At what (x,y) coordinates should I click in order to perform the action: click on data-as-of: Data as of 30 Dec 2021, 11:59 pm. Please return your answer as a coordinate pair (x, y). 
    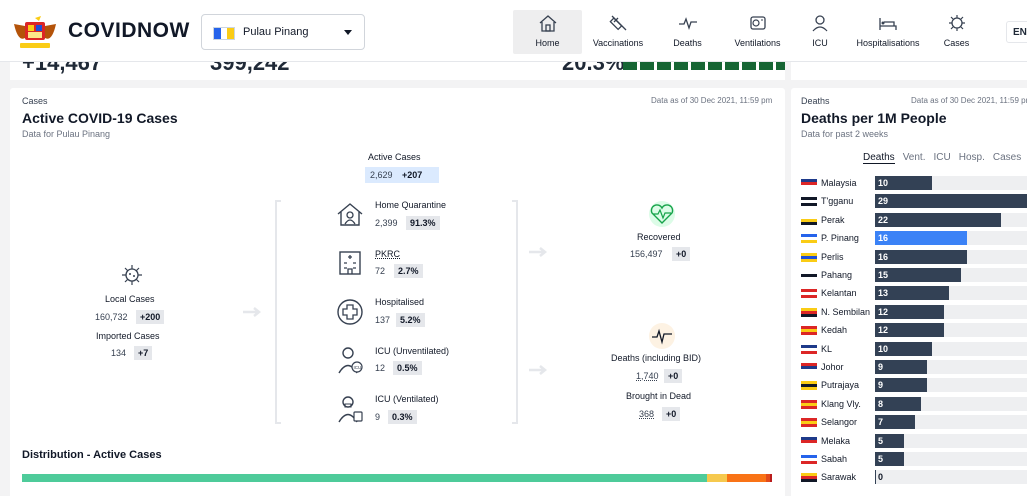
    Looking at the image, I should click on (712, 100).